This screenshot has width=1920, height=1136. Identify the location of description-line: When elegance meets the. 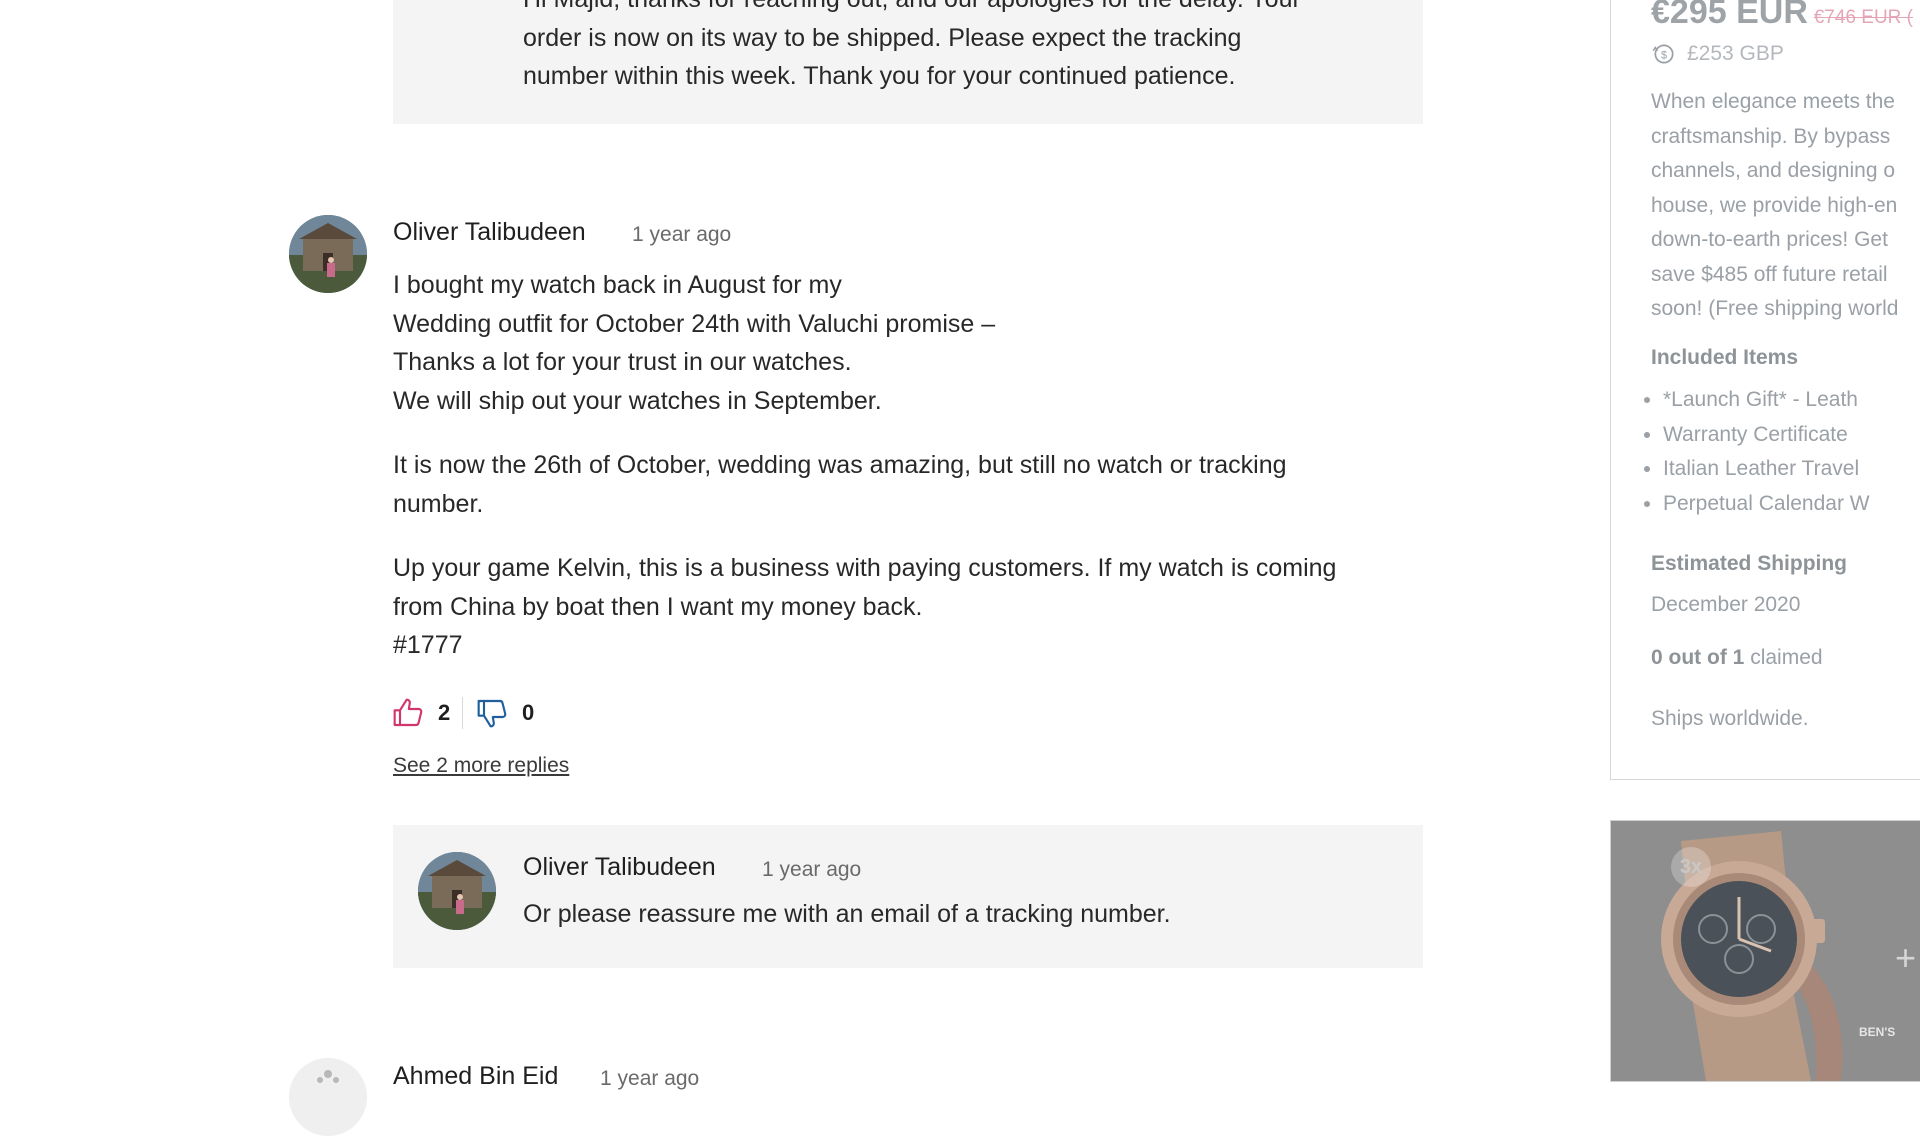
(1773, 101).